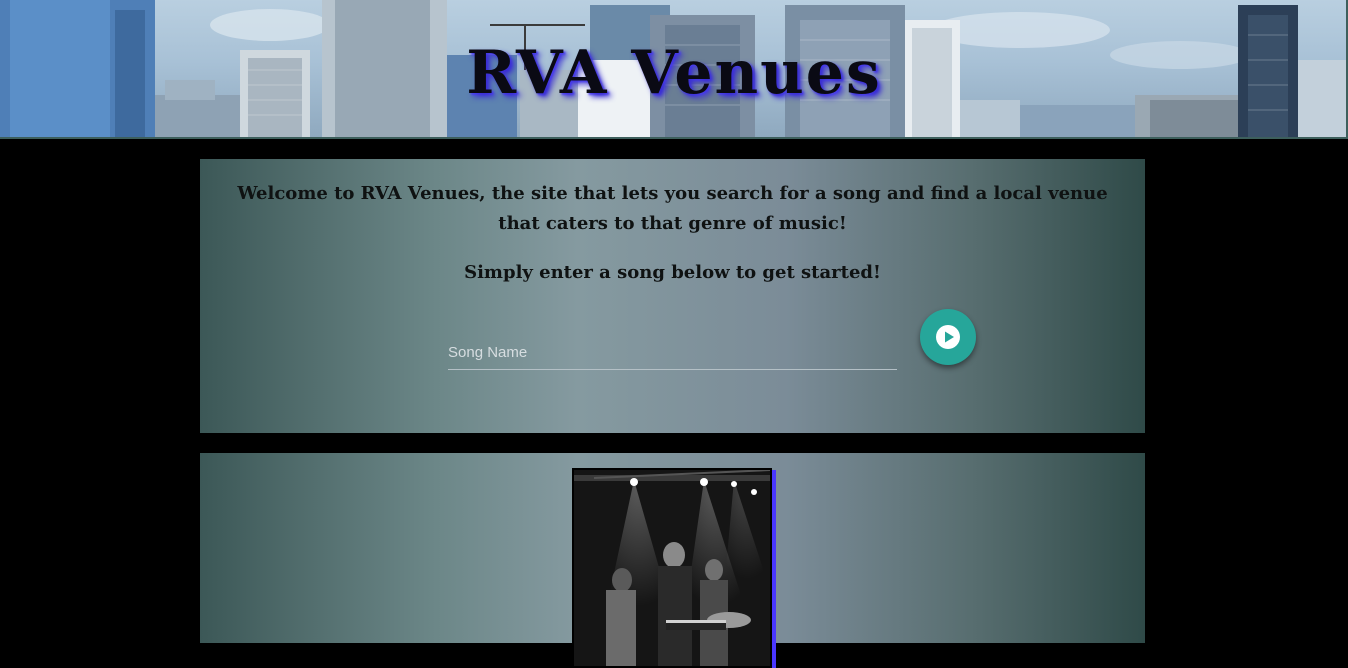 Image resolution: width=1348 pixels, height=668 pixels. Describe the element at coordinates (674, 73) in the screenshot. I see `site-title: RVA Venues` at that location.